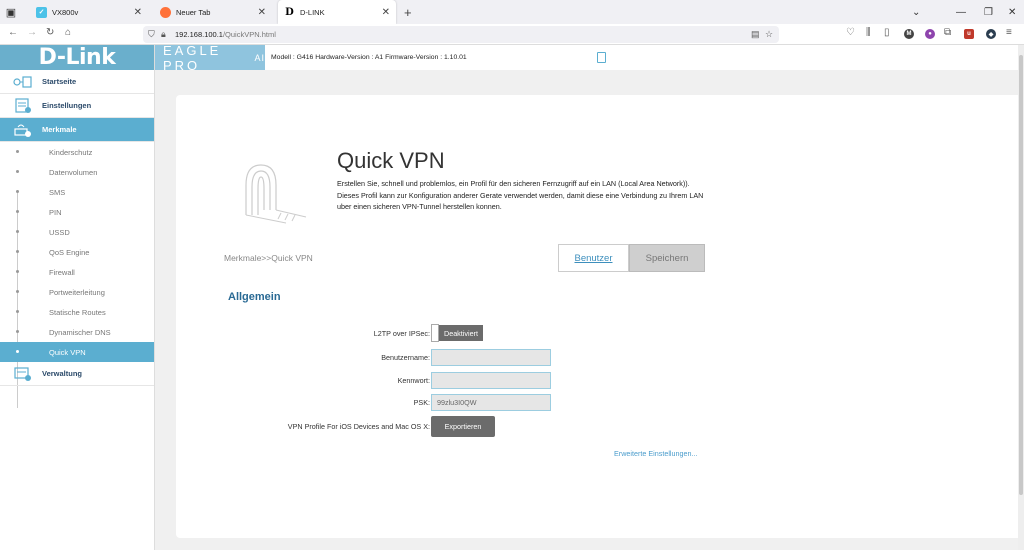 Image resolution: width=1024 pixels, height=550 pixels. I want to click on sidebar-subitem-ussd: USSD, so click(77, 232).